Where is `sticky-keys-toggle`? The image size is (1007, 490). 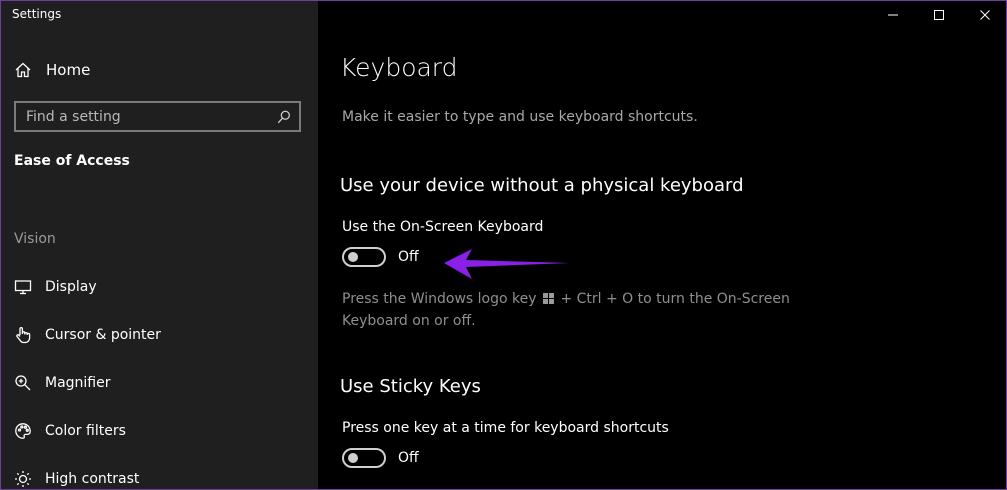
sticky-keys-toggle is located at coordinates (364, 458).